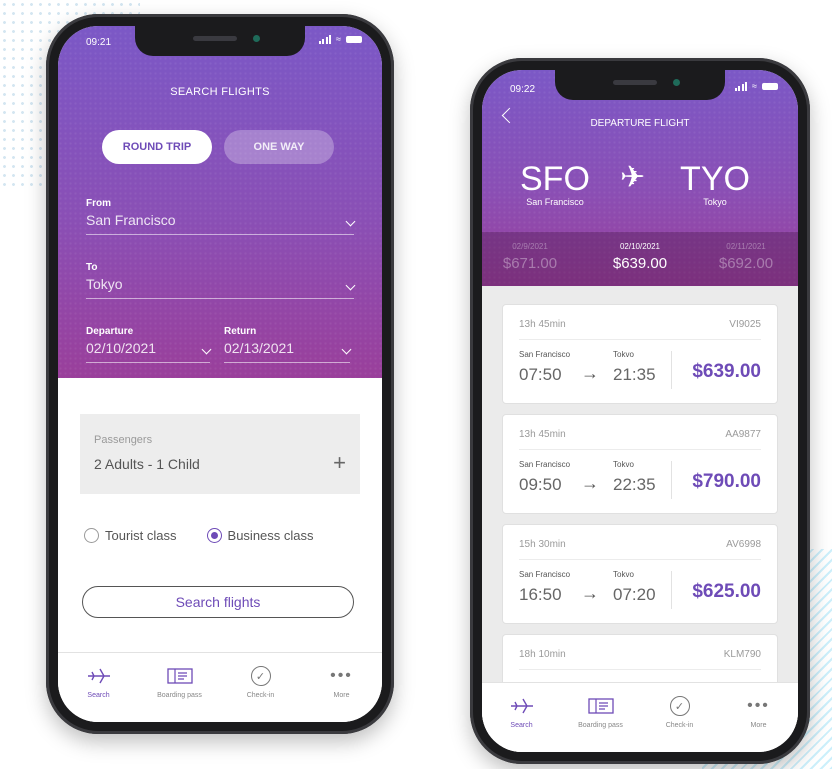 This screenshot has height=769, width=832. What do you see at coordinates (270, 535) in the screenshot?
I see `business-class-label: Business class` at bounding box center [270, 535].